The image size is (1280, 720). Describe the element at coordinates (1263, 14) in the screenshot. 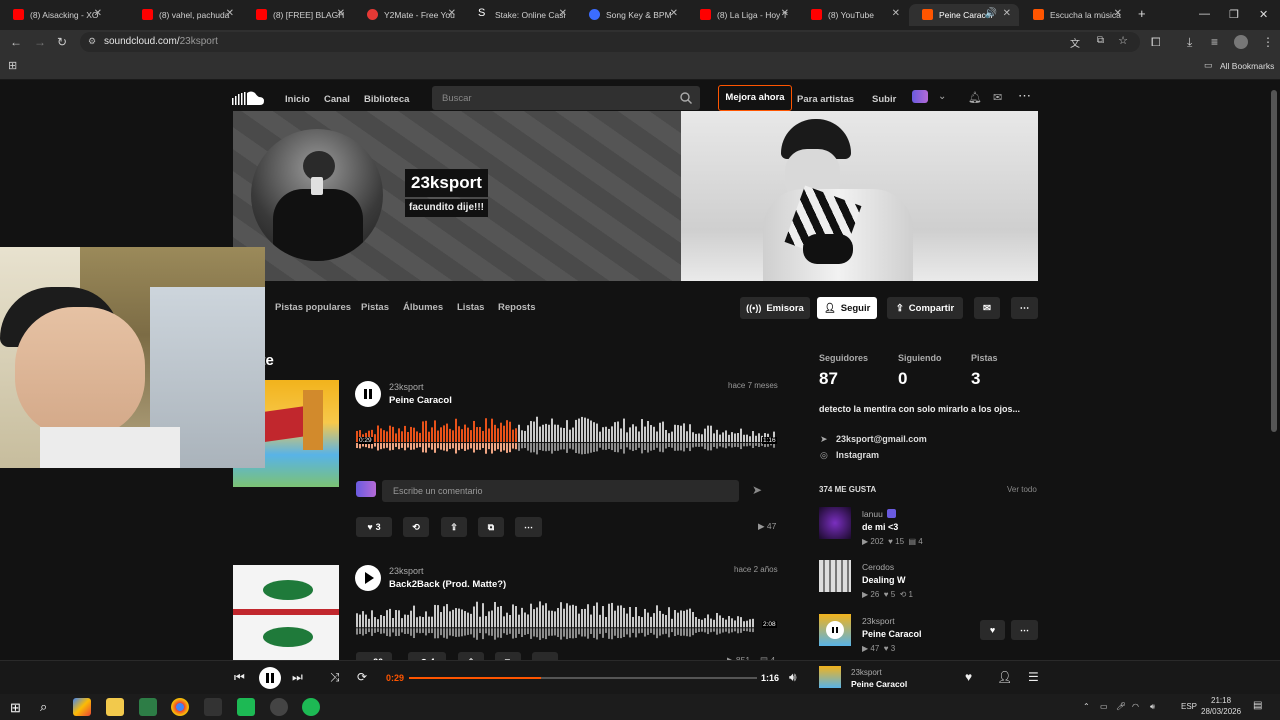

I see `window-close-icon: ✕` at that location.